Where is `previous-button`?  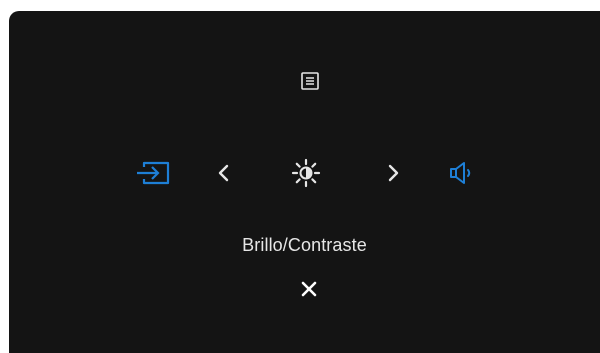
previous-button is located at coordinates (224, 173).